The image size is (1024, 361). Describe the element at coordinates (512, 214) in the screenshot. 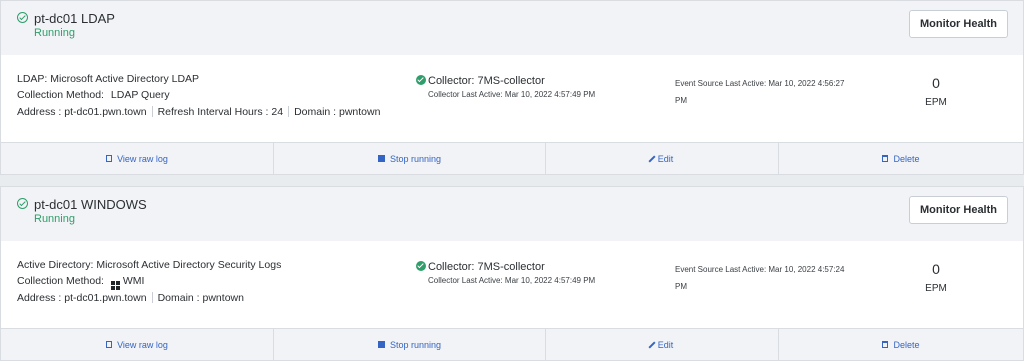

I see `card-header: pt-dc01 WINDOWS Running Monitor Health` at that location.